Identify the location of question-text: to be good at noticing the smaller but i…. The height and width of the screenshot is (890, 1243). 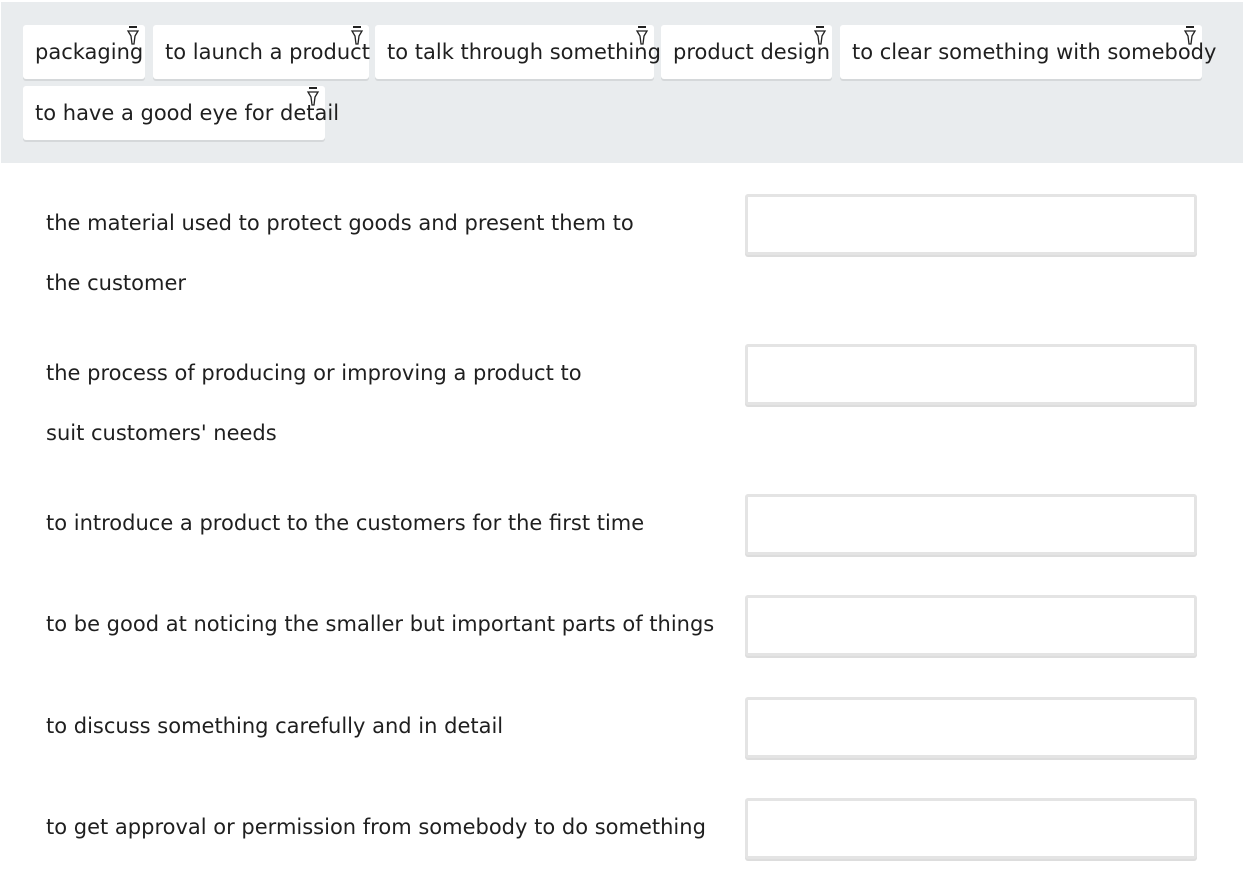
(380, 624).